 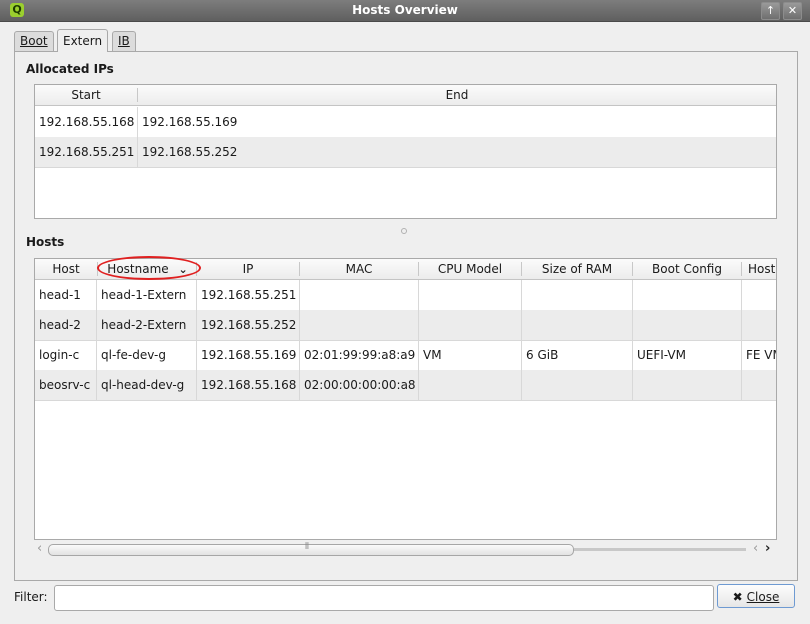 What do you see at coordinates (138, 269) in the screenshot?
I see `column-header-label: Hostname` at bounding box center [138, 269].